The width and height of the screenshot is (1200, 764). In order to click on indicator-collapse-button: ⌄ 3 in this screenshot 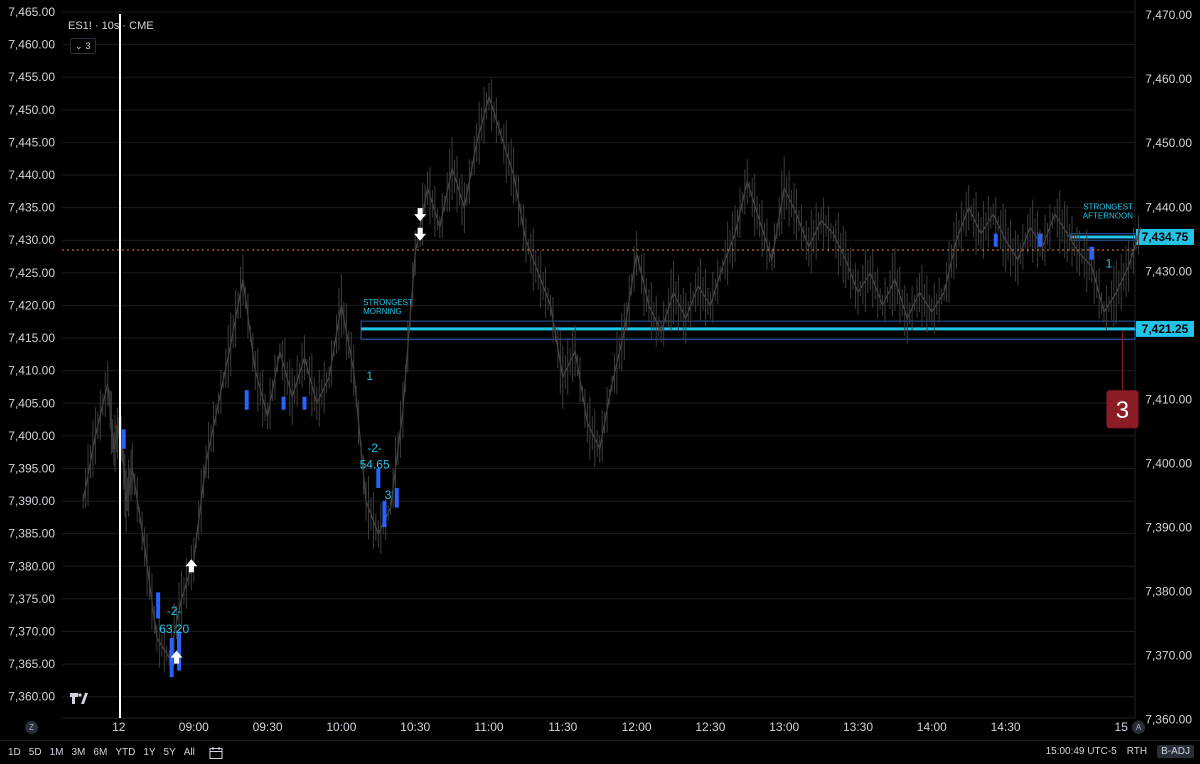, I will do `click(83, 46)`.